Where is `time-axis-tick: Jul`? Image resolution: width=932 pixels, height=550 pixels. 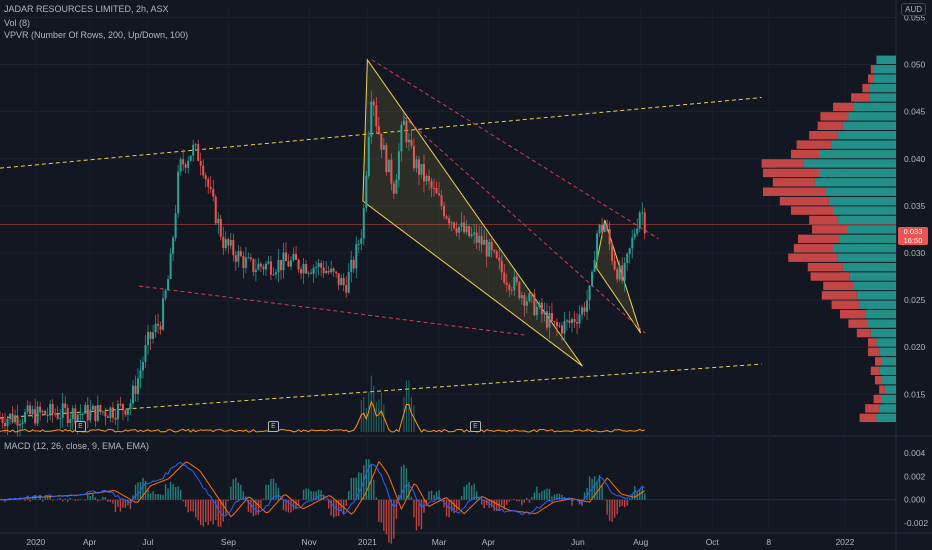
time-axis-tick: Jul is located at coordinates (147, 542).